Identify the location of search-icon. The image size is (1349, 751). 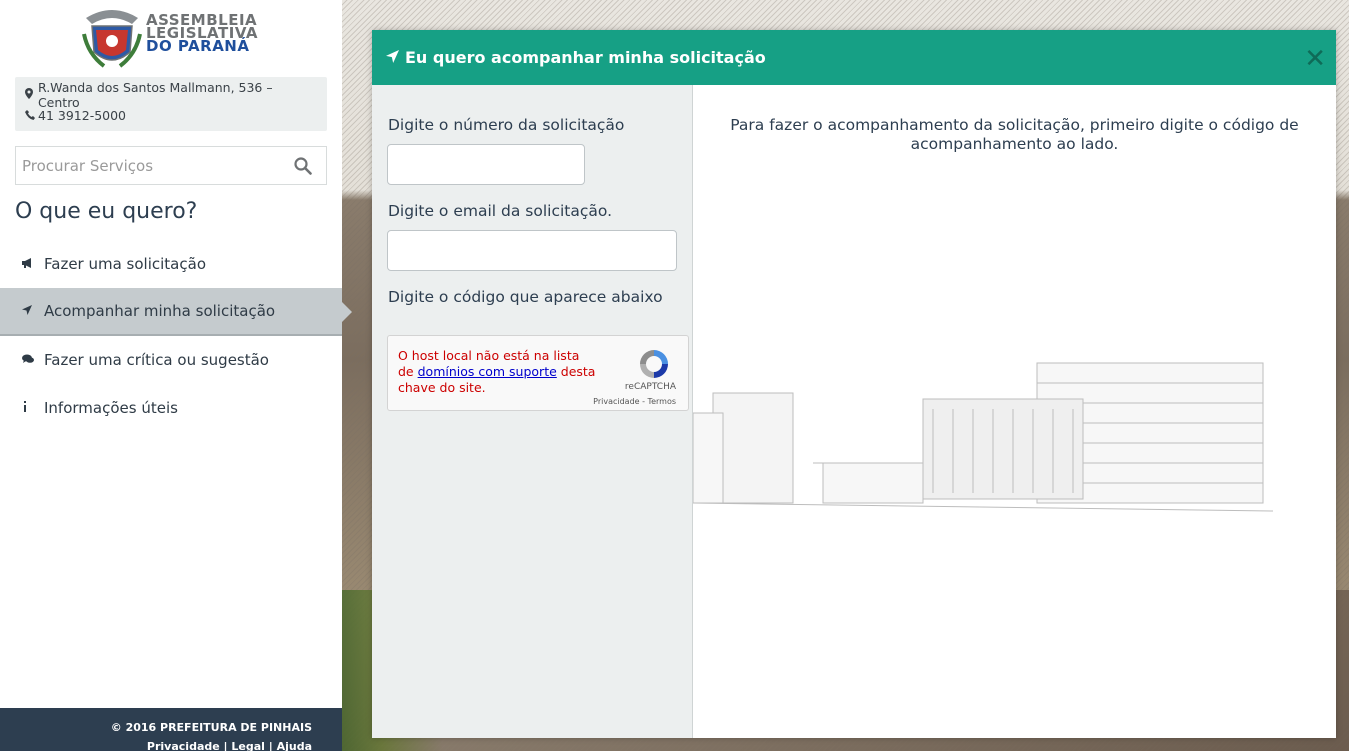
(303, 166).